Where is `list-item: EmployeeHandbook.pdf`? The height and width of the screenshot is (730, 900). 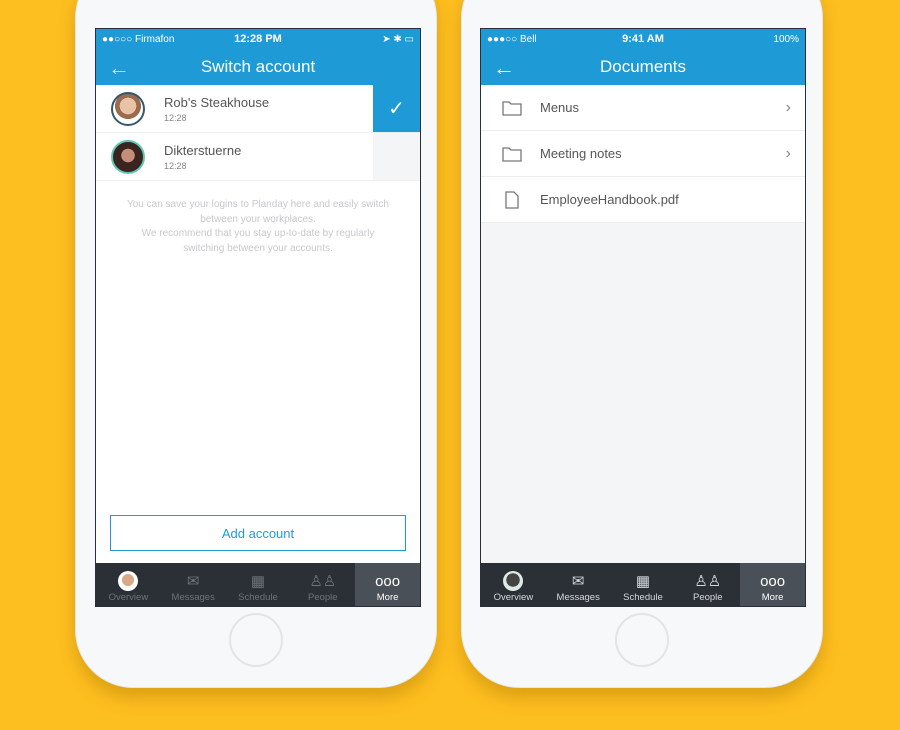
list-item: EmployeeHandbook.pdf is located at coordinates (643, 200).